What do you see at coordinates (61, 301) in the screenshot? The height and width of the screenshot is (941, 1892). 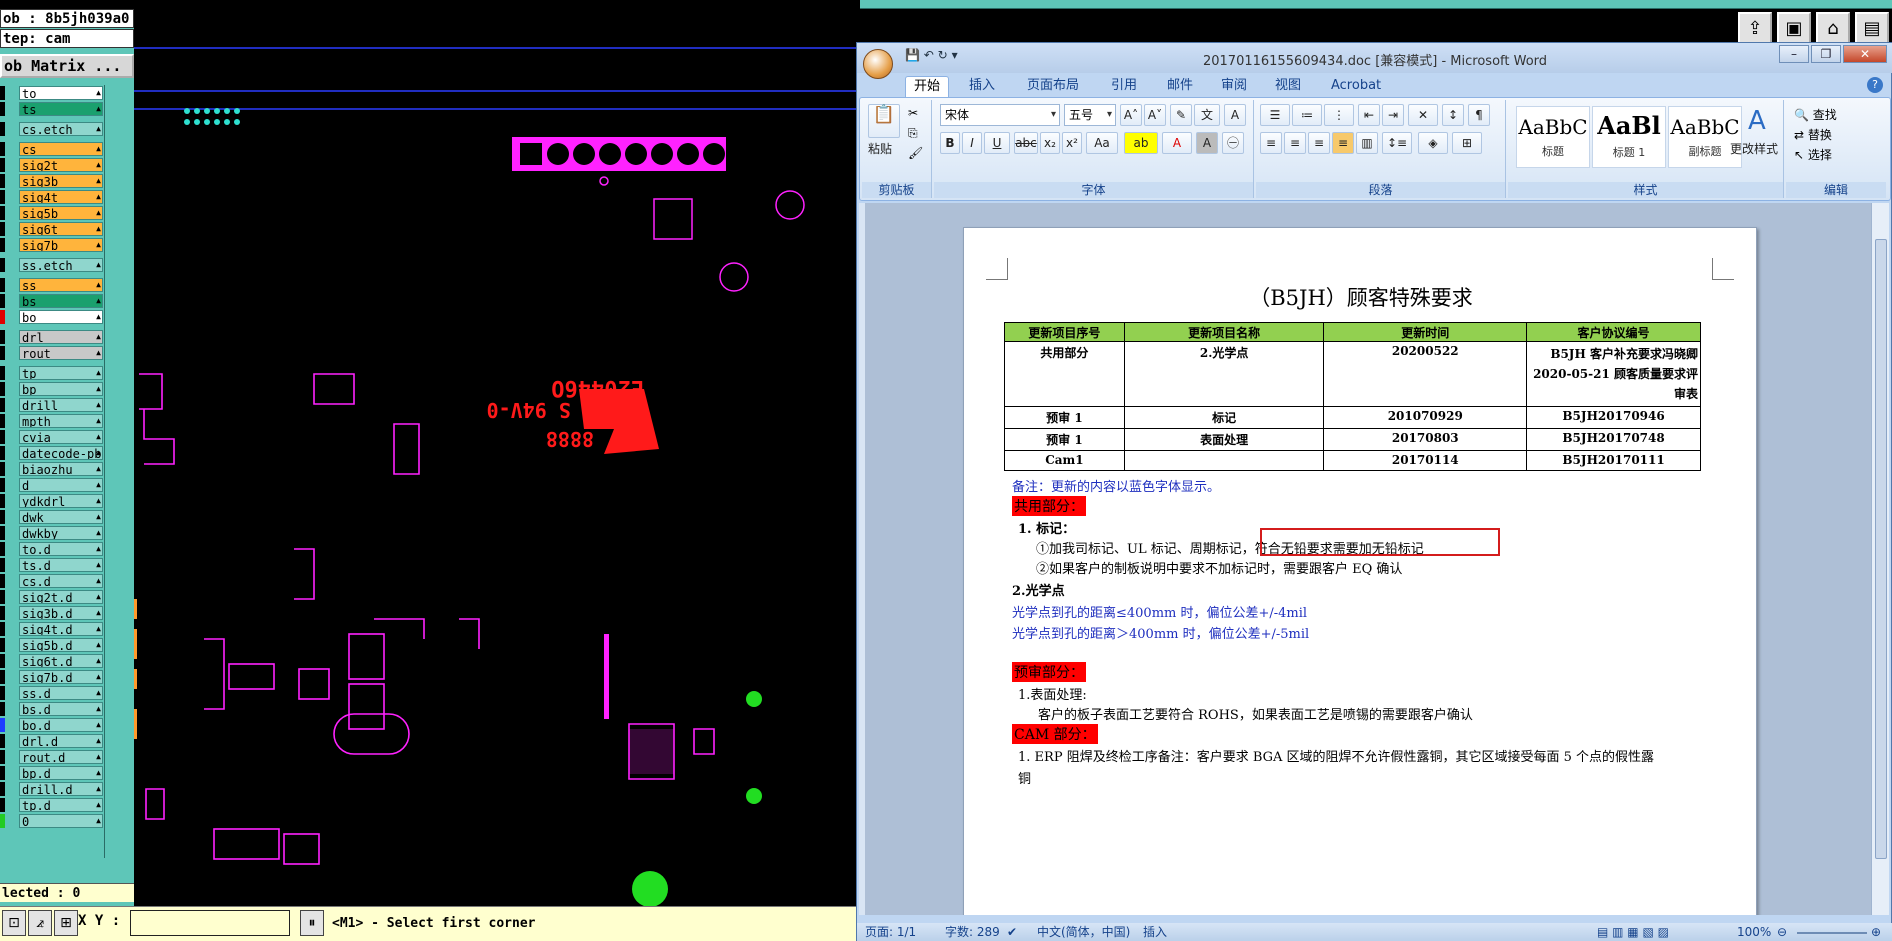 I see `layer-name: bs` at bounding box center [61, 301].